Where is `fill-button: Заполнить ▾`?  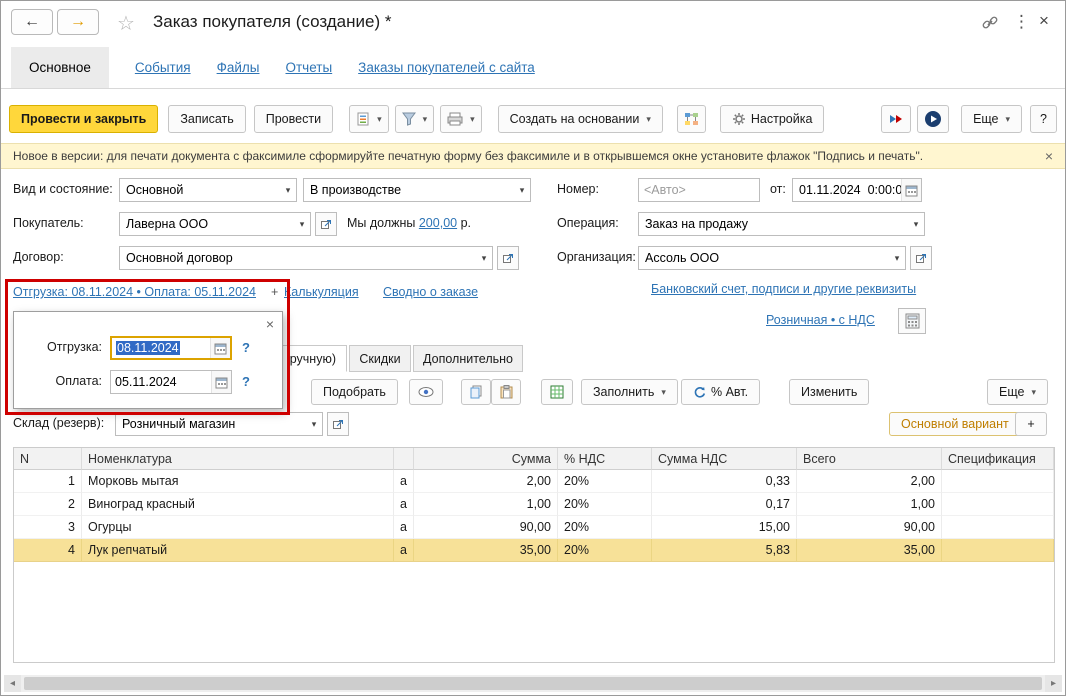 fill-button: Заполнить ▾ is located at coordinates (629, 392).